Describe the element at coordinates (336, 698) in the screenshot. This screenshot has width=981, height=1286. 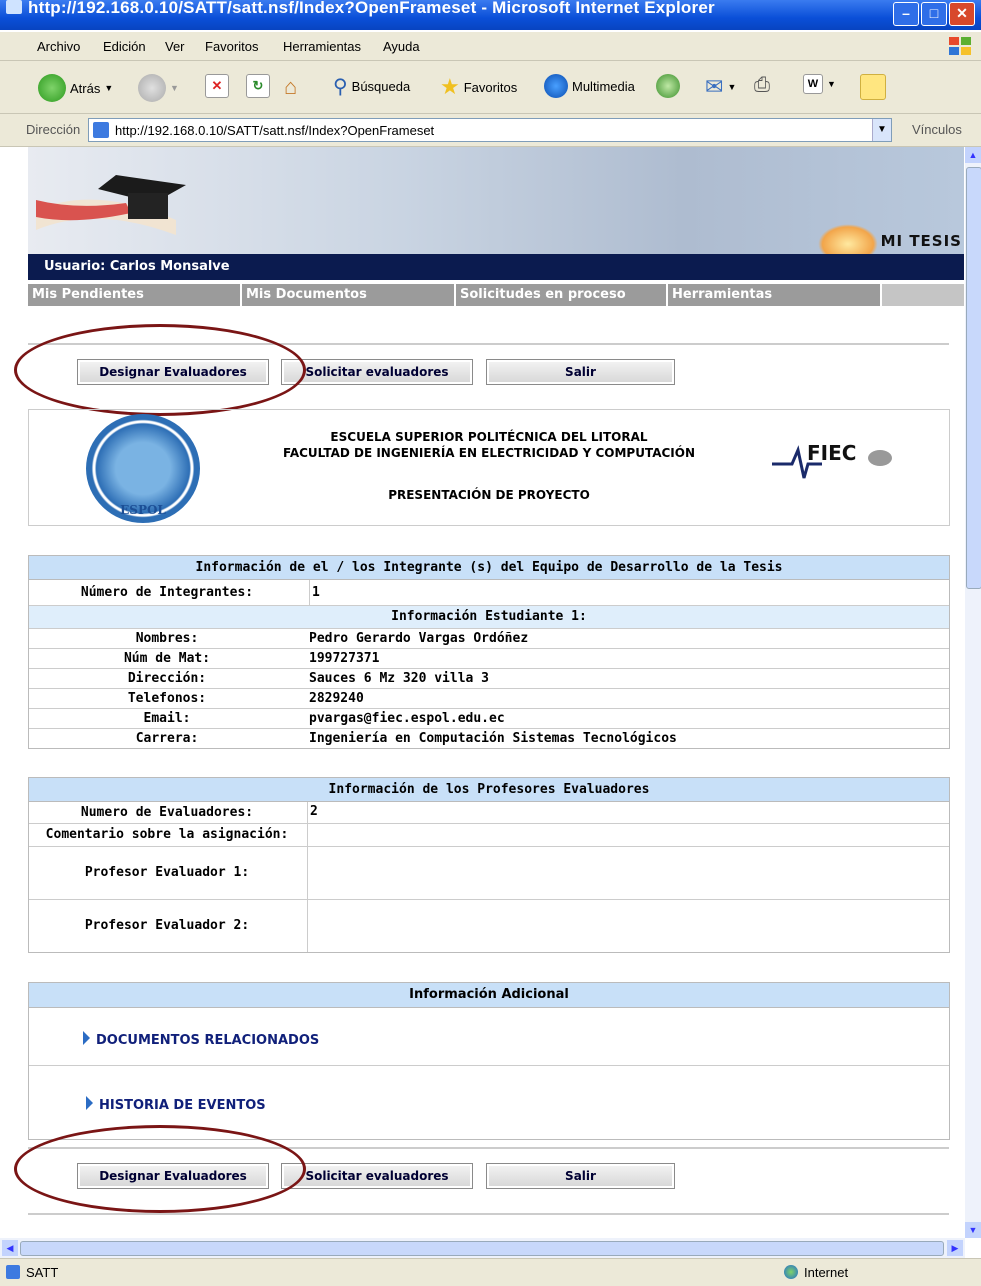
I see `row-value: 2829240` at that location.